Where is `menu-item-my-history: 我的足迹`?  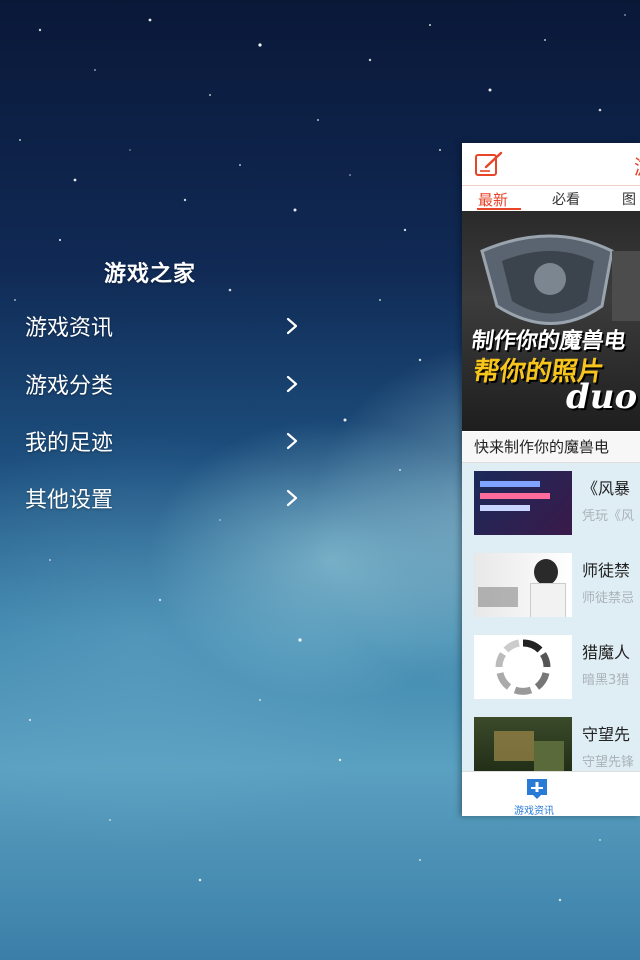 menu-item-my-history: 我的足迹 is located at coordinates (162, 441).